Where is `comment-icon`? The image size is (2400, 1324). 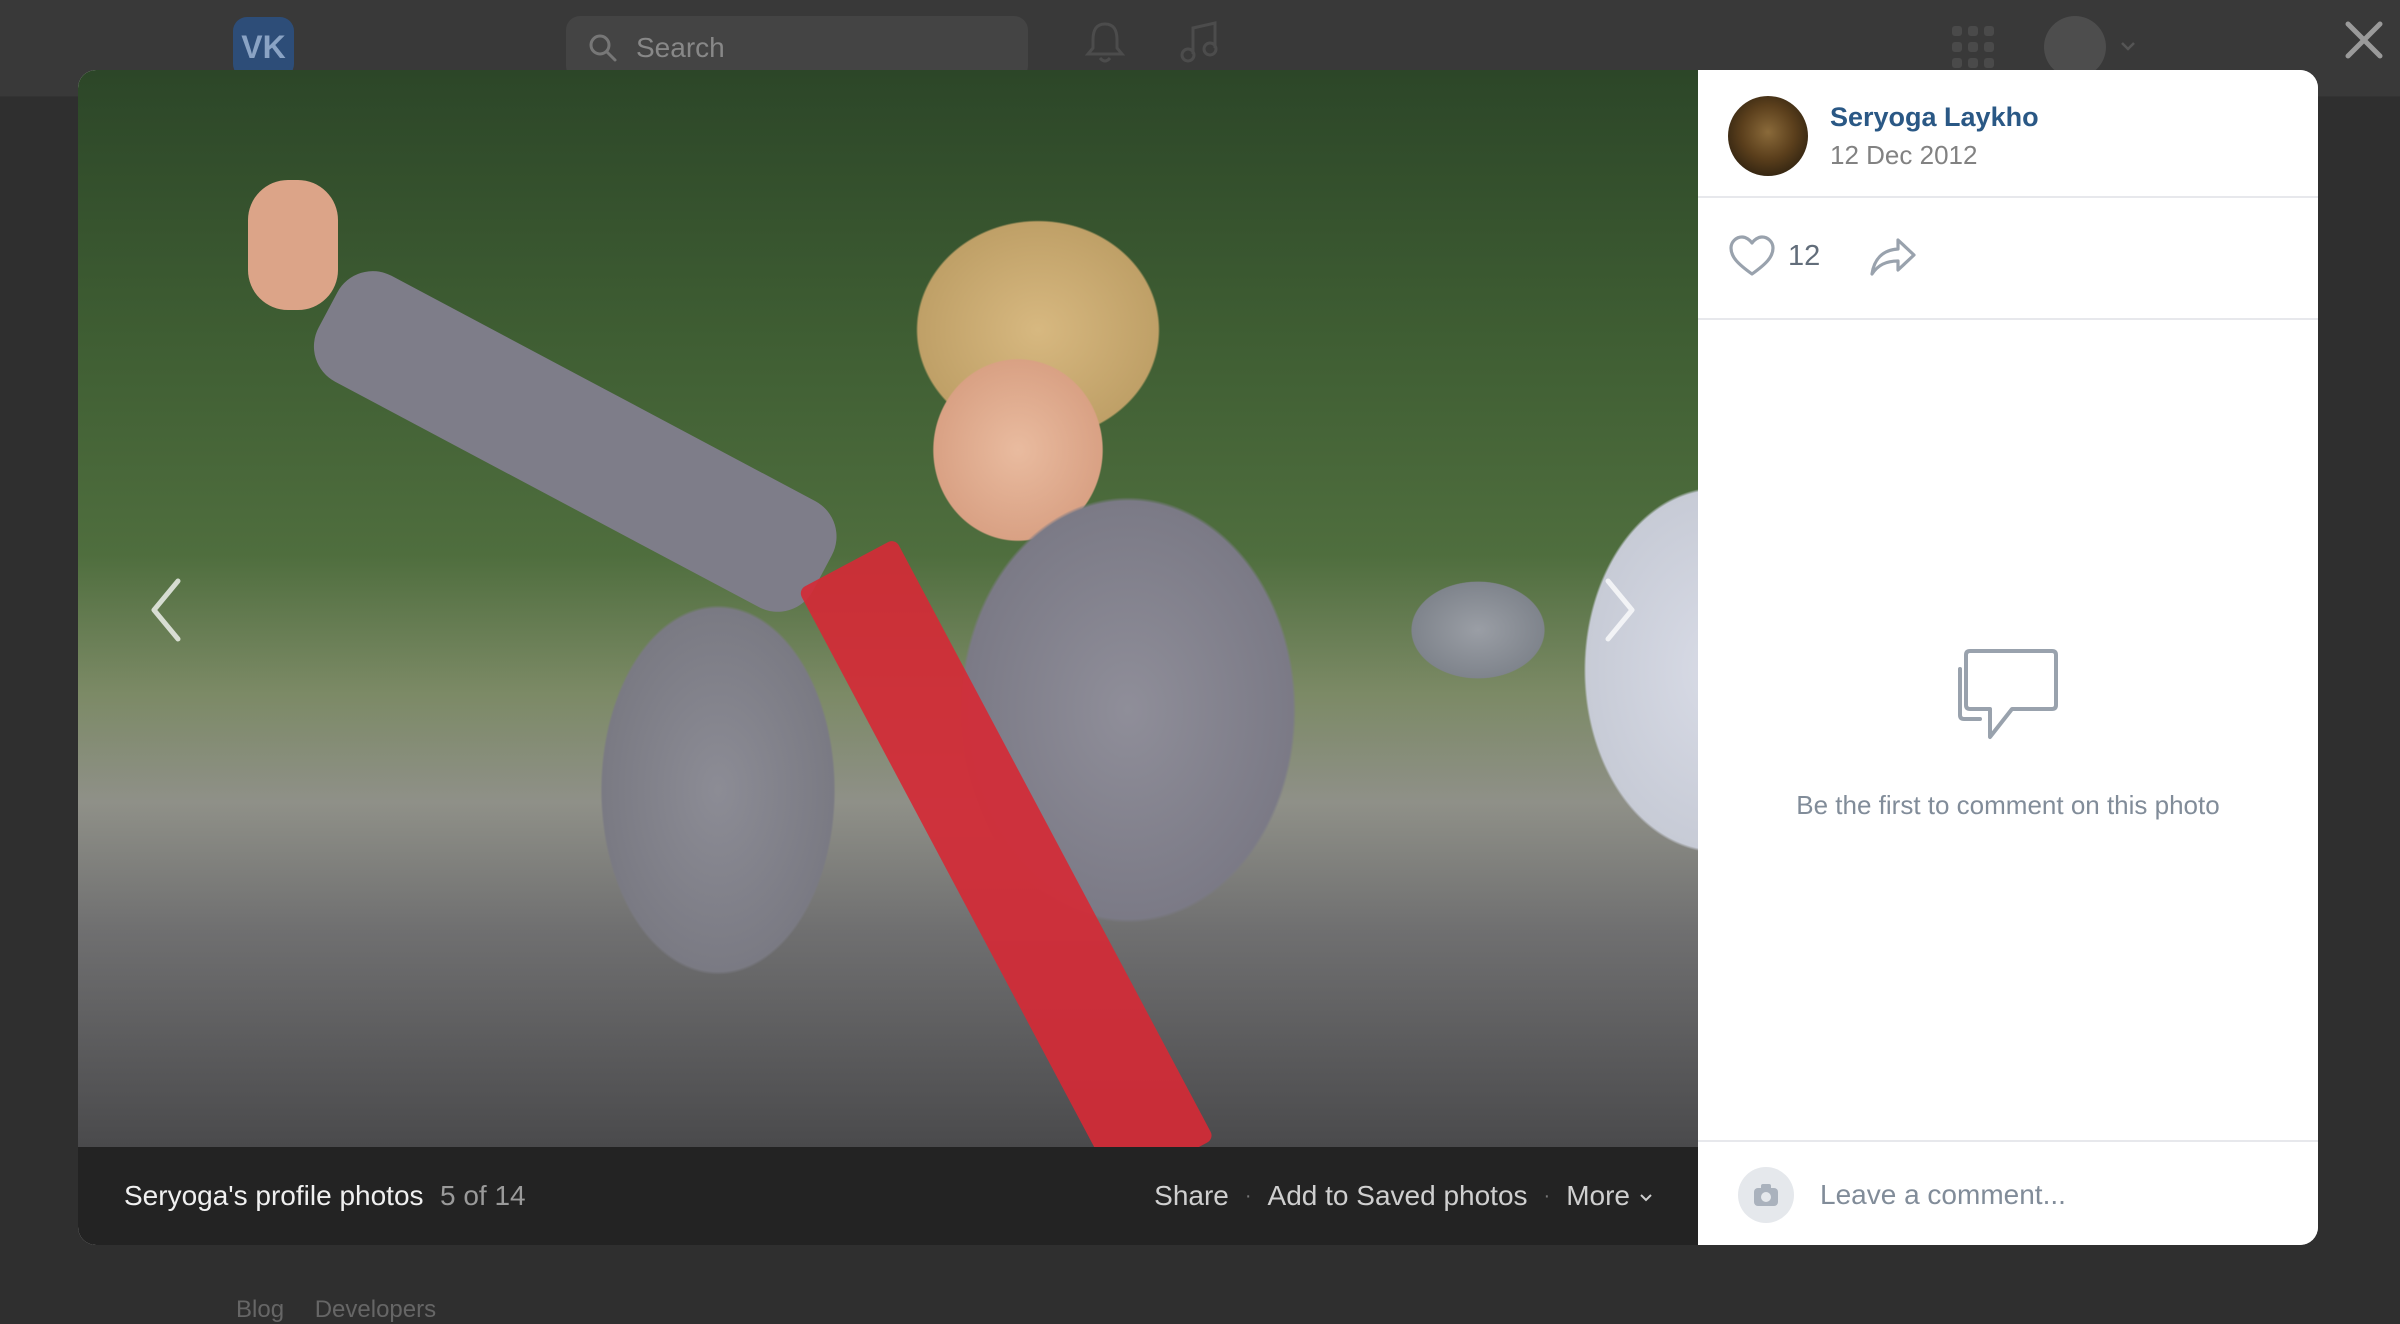
comment-icon is located at coordinates (2008, 694).